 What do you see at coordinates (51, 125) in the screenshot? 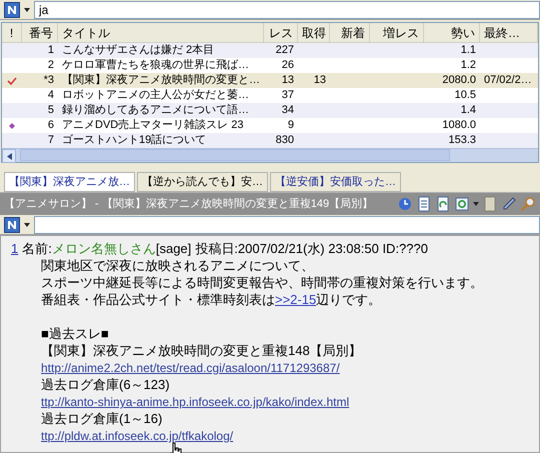
I see `table-cell: 6` at bounding box center [51, 125].